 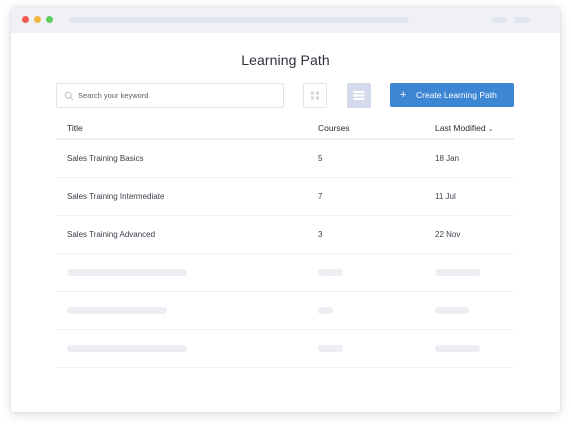 What do you see at coordinates (490, 129) in the screenshot?
I see `chevron-down-icon: ⌄` at bounding box center [490, 129].